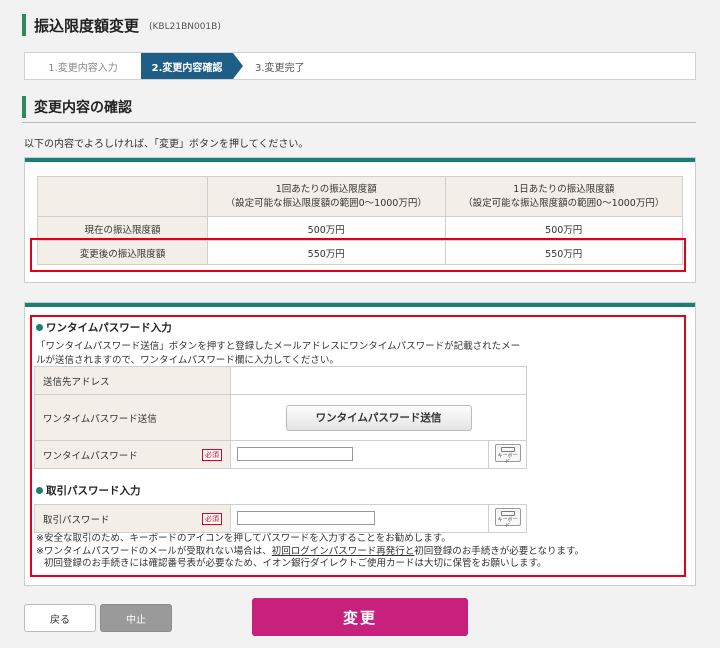 The width and height of the screenshot is (720, 648). Describe the element at coordinates (24, 107) in the screenshot. I see `section-accent-bar` at that location.